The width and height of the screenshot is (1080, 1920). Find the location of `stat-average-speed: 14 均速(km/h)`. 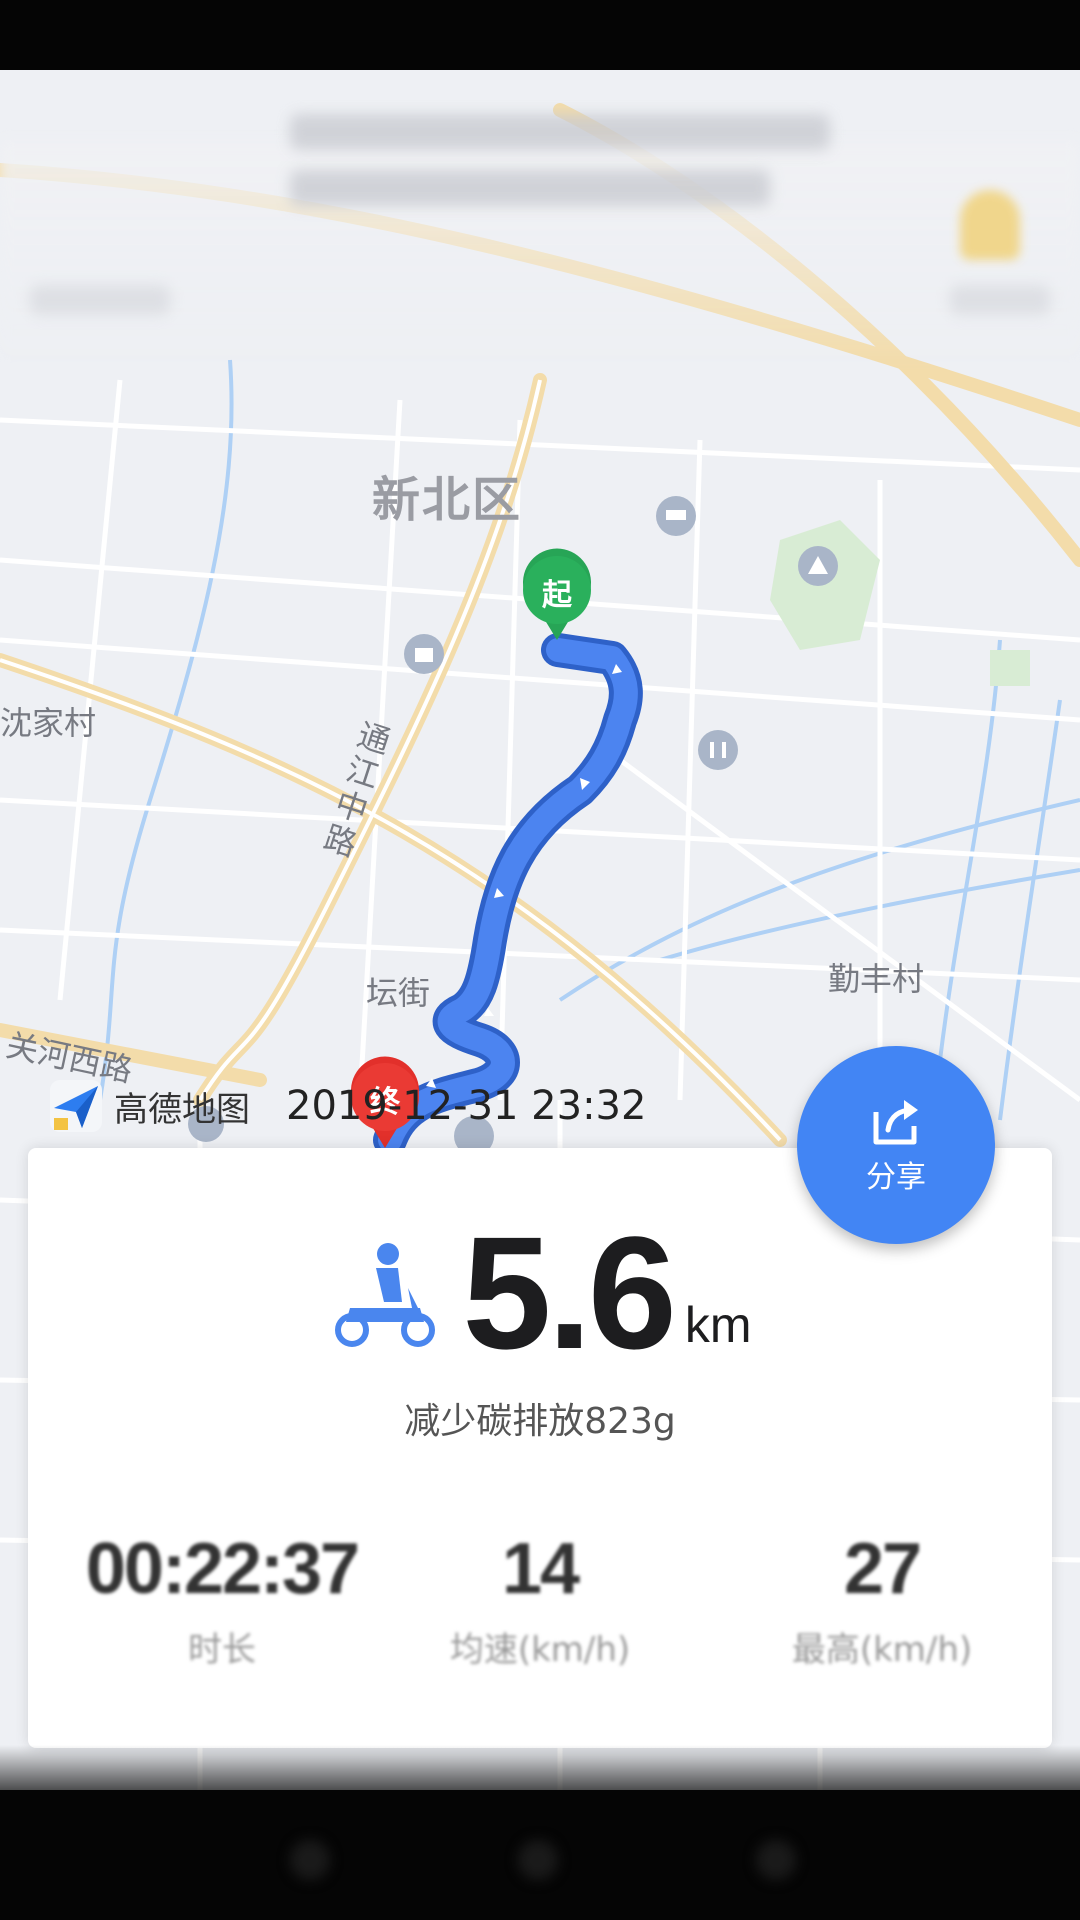

stat-average-speed: 14 均速(km/h) is located at coordinates (540, 1599).